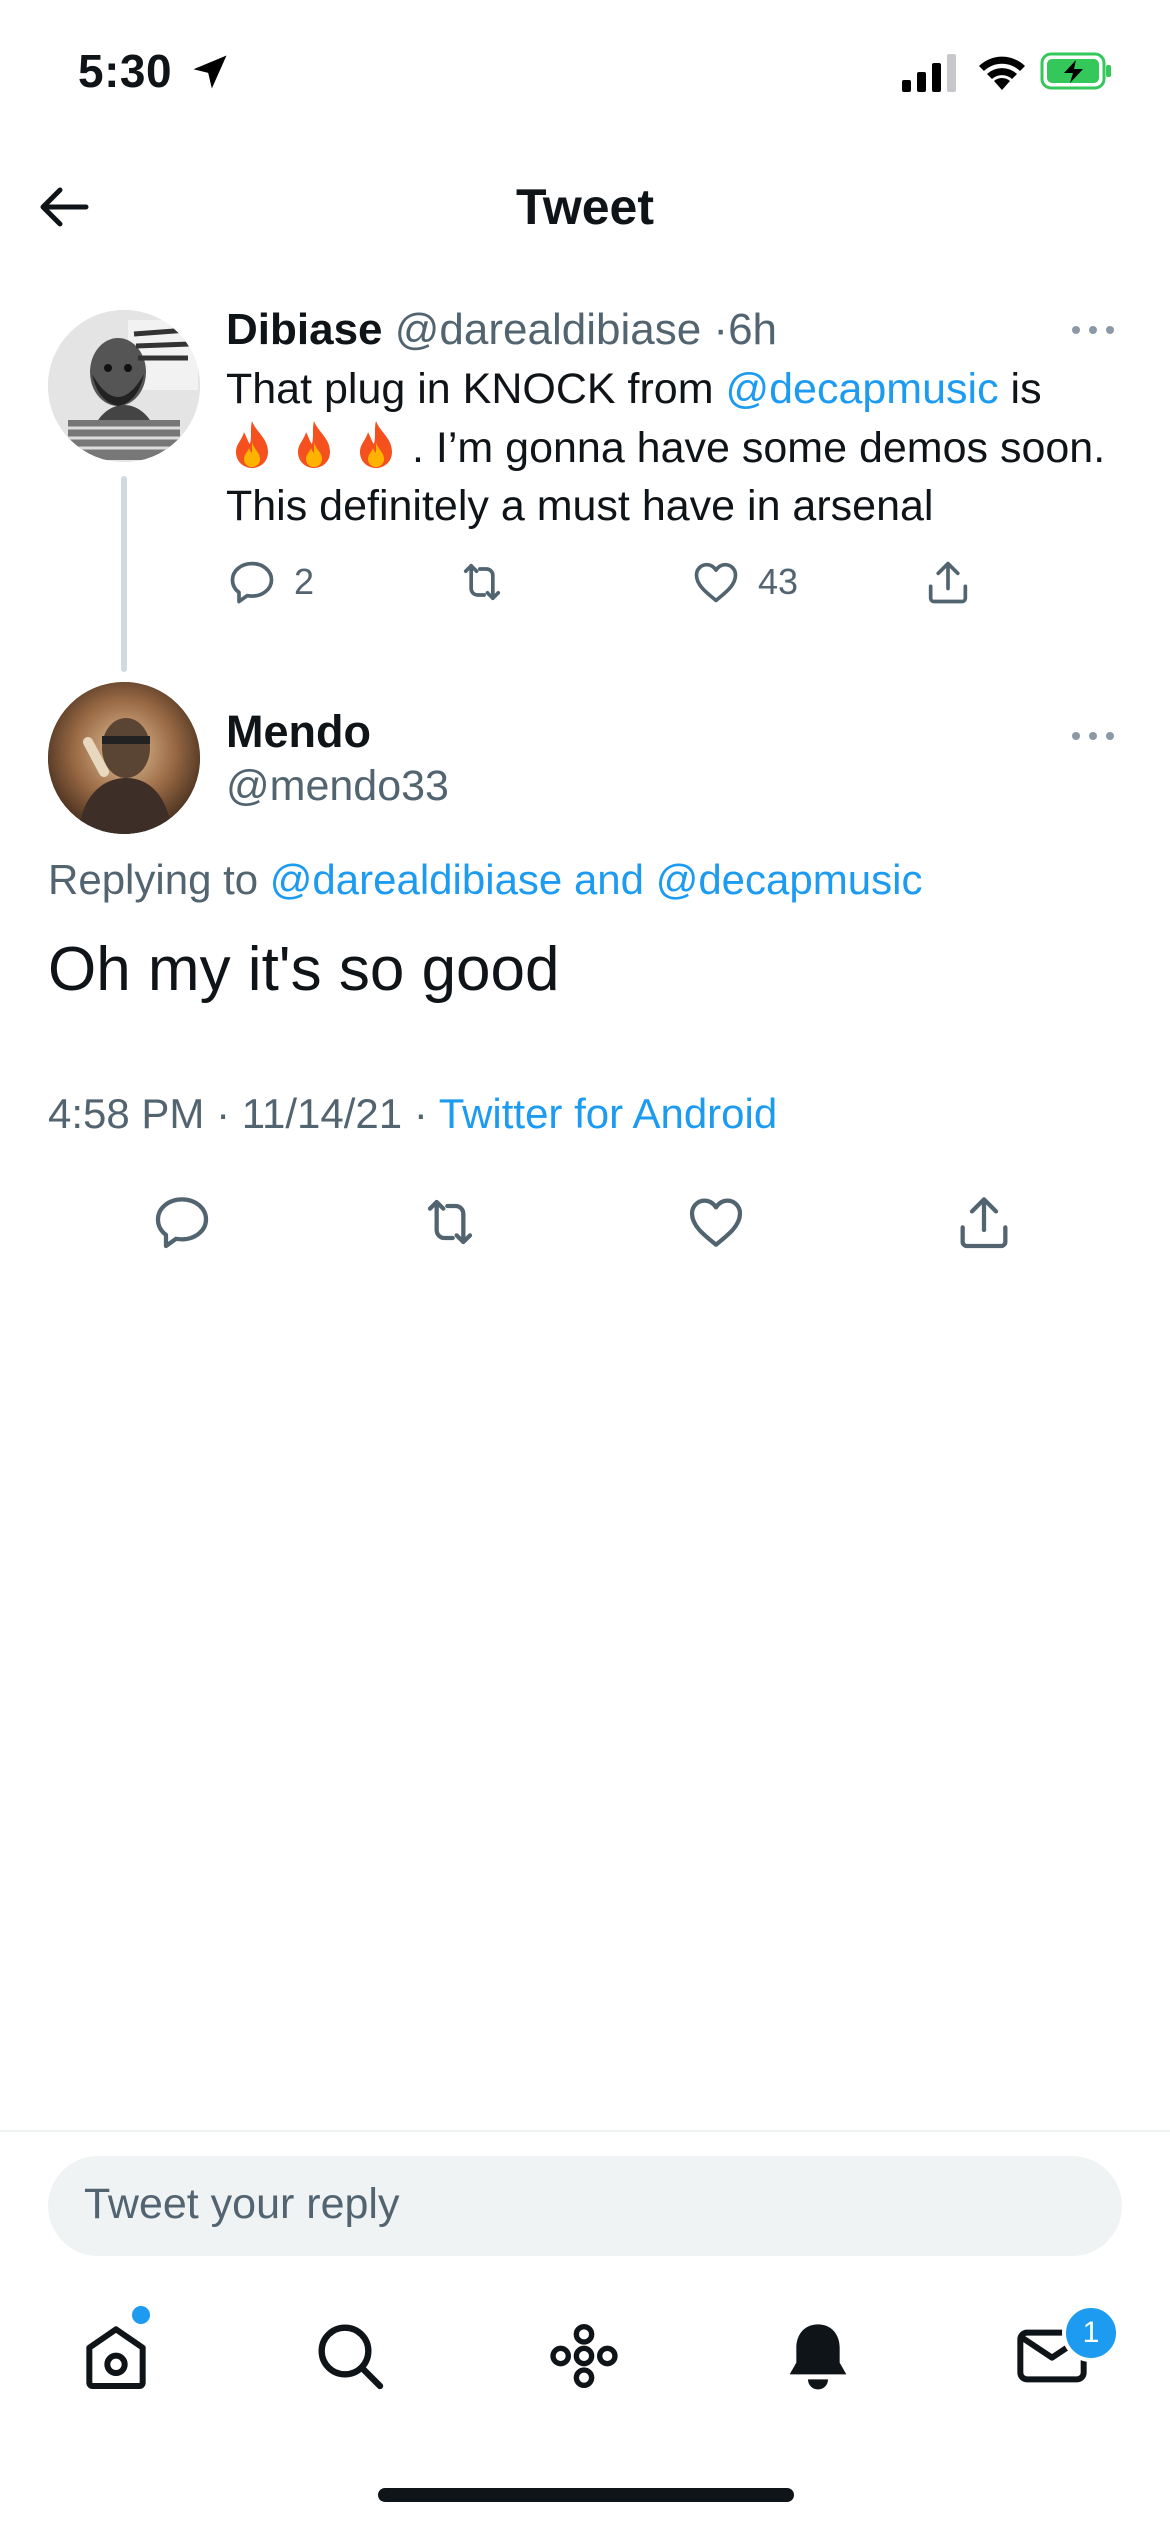  Describe the element at coordinates (608, 1113) in the screenshot. I see `tweet-source: Twitter for Android` at that location.